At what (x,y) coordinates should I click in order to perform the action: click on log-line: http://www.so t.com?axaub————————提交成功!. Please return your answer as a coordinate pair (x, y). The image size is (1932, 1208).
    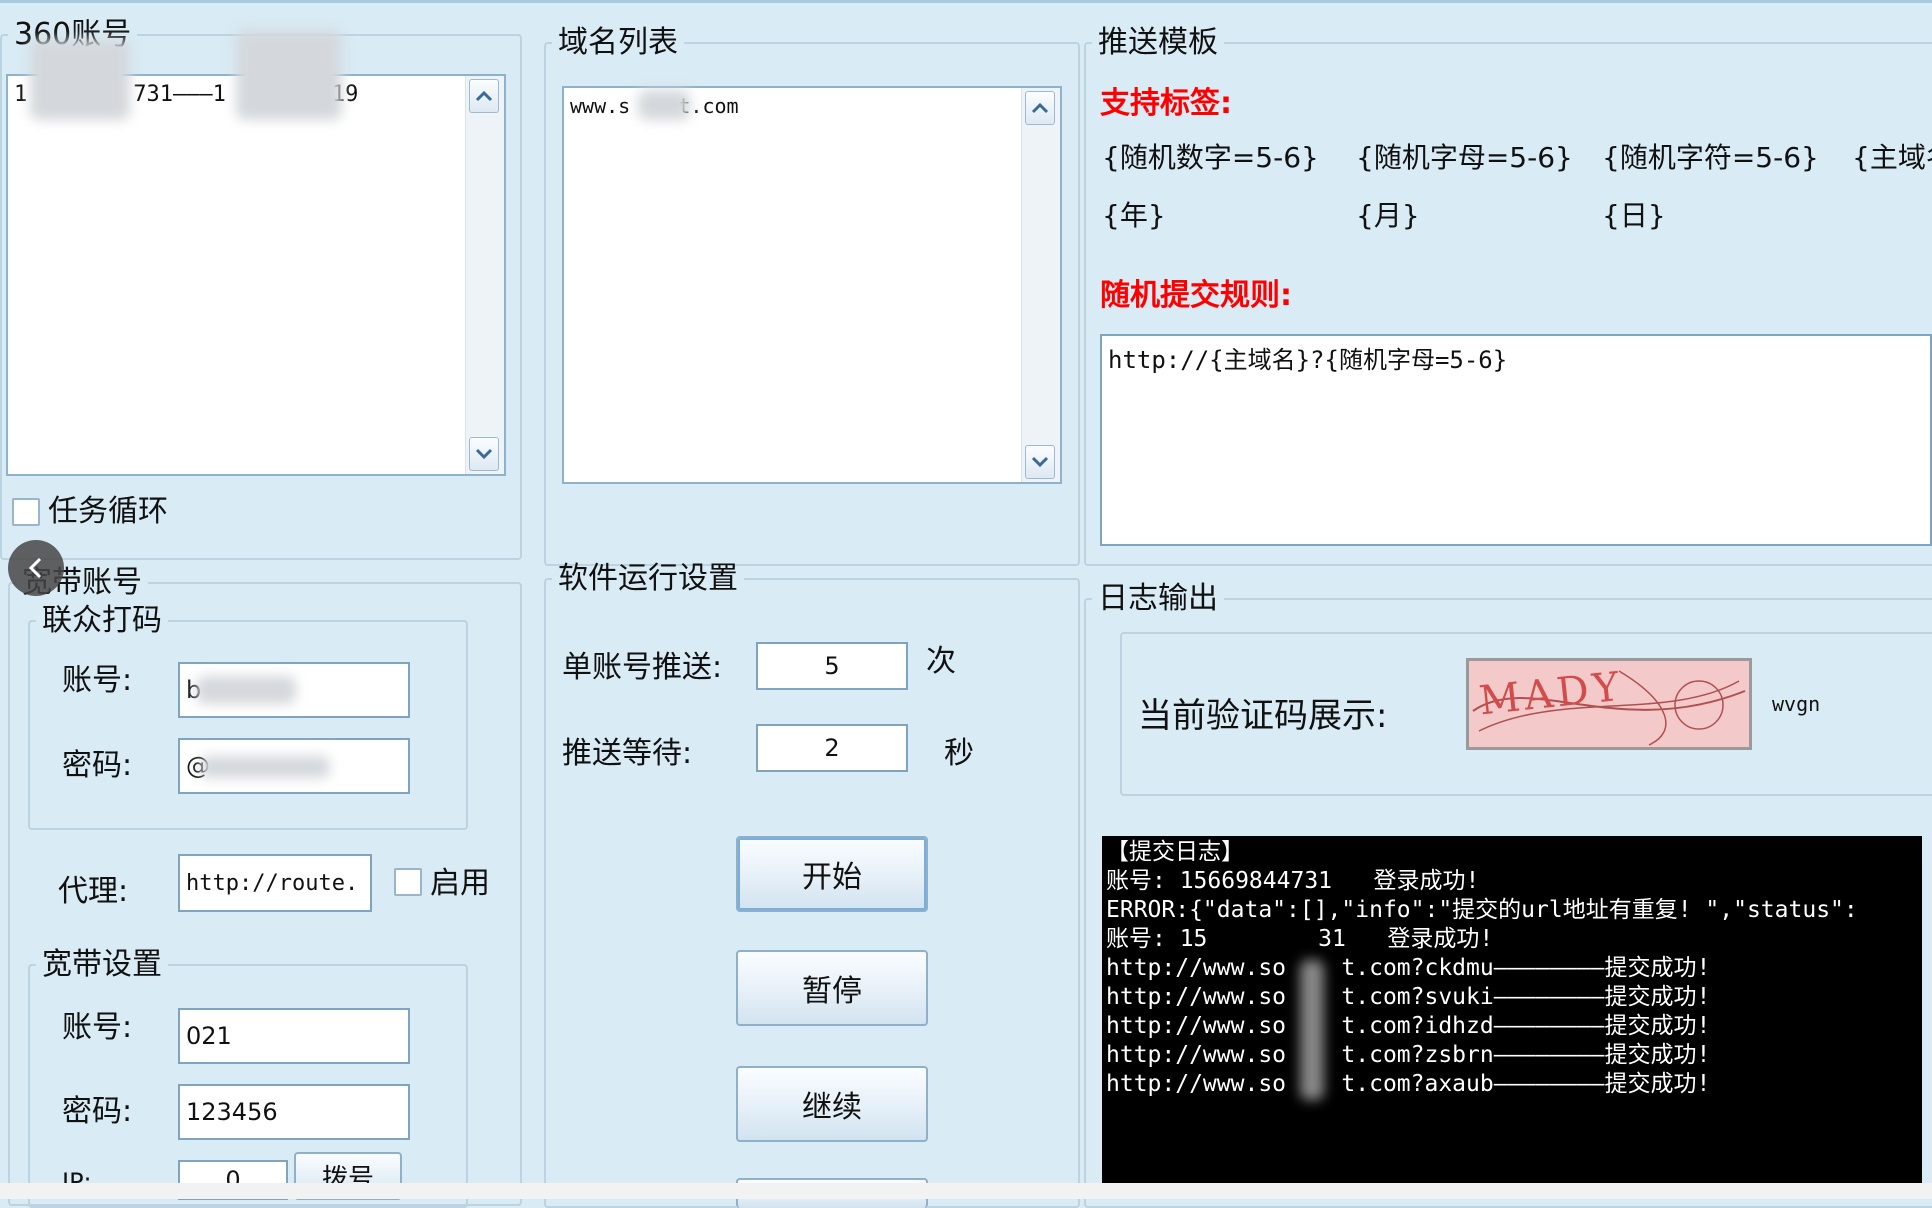
    Looking at the image, I should click on (1408, 1084).